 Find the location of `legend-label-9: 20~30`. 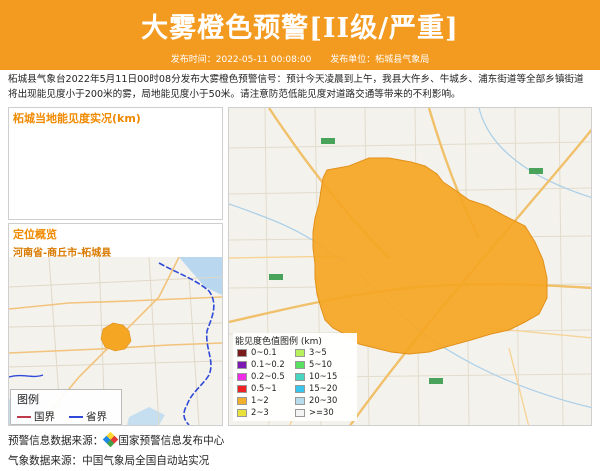

legend-label-9: 20~30 is located at coordinates (323, 400).